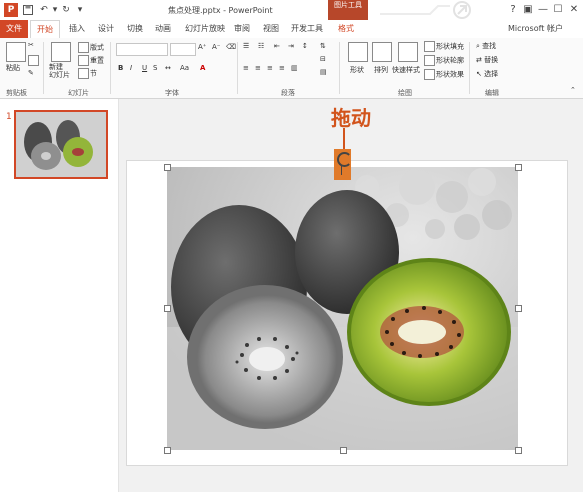  I want to click on section-icon, so click(83, 73).